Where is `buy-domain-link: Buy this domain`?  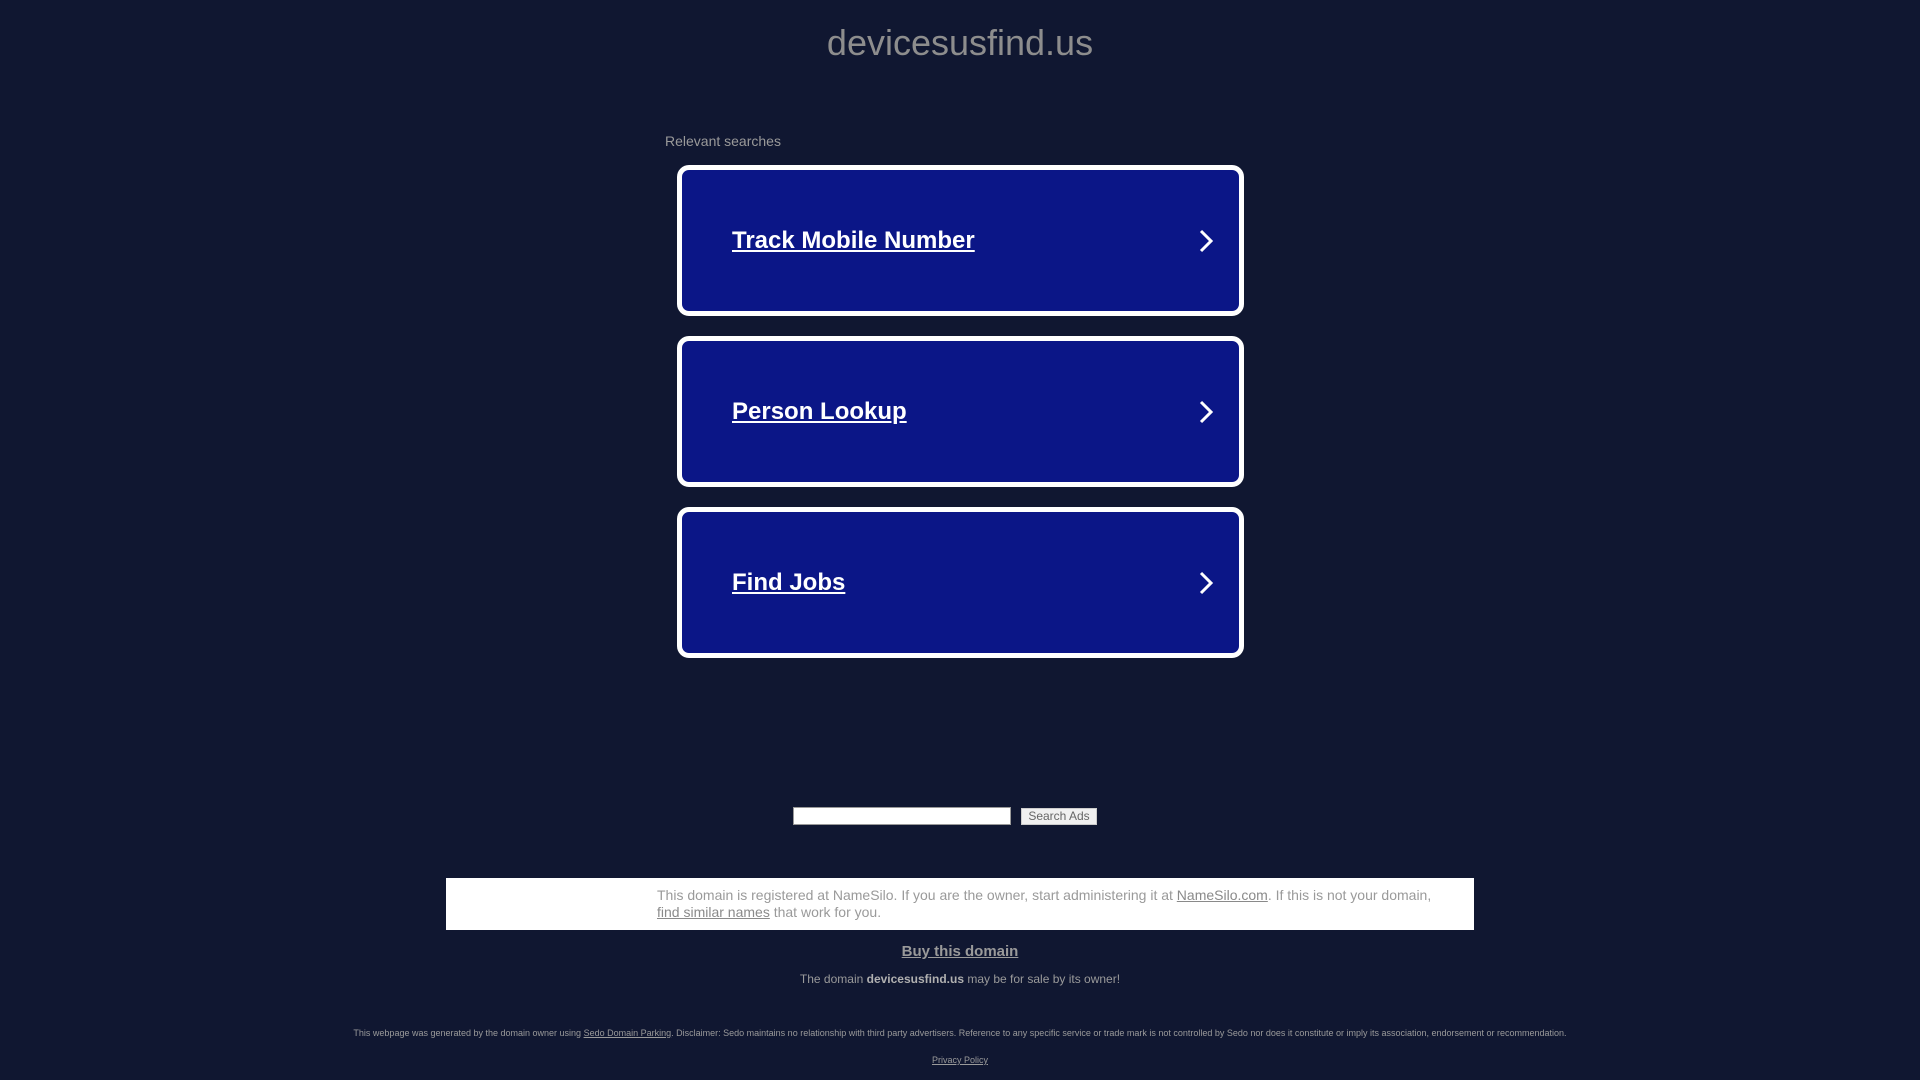
buy-domain-link: Buy this domain is located at coordinates (960, 951).